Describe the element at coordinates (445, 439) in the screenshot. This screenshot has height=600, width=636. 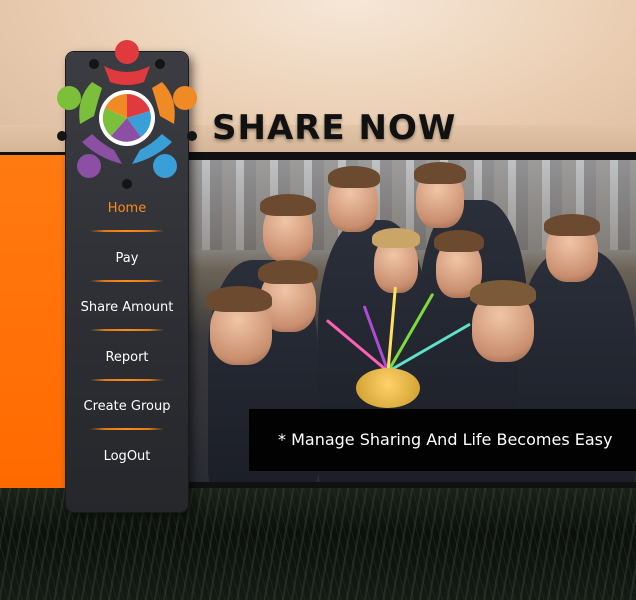
I see `hero-caption: * Manage Sharing And Life Becomes Easy` at that location.